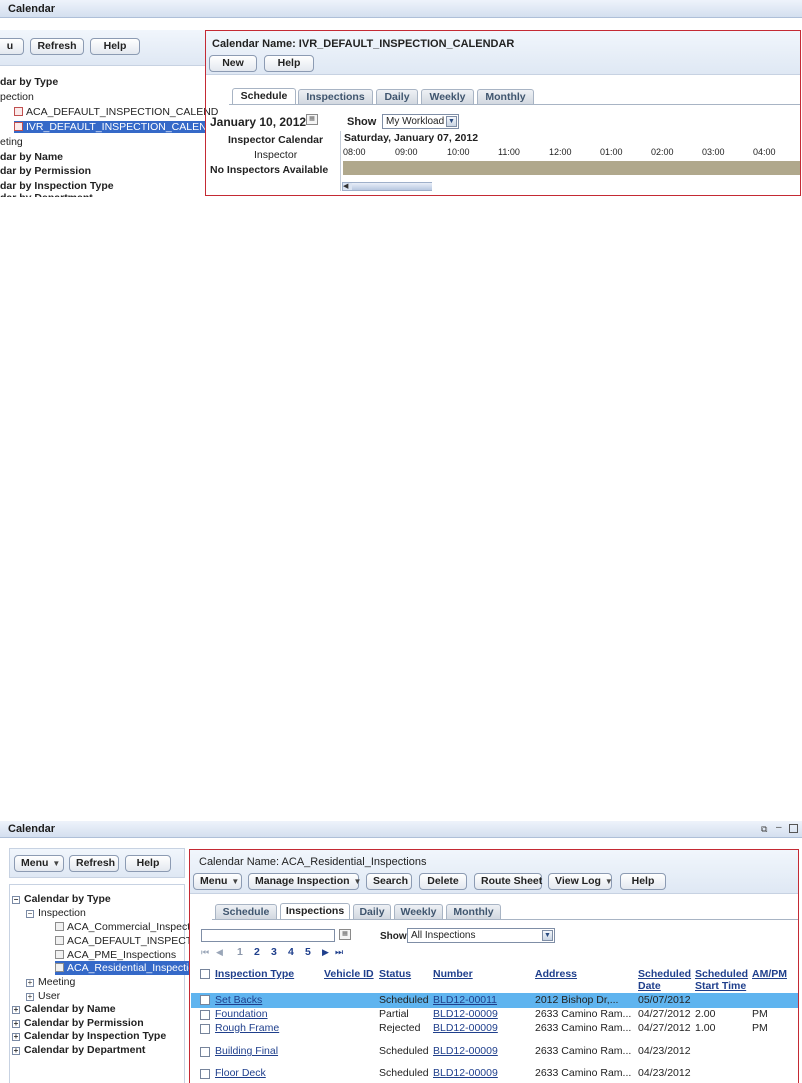  Describe the element at coordinates (205, 974) in the screenshot. I see `select-all-checkbox` at that location.